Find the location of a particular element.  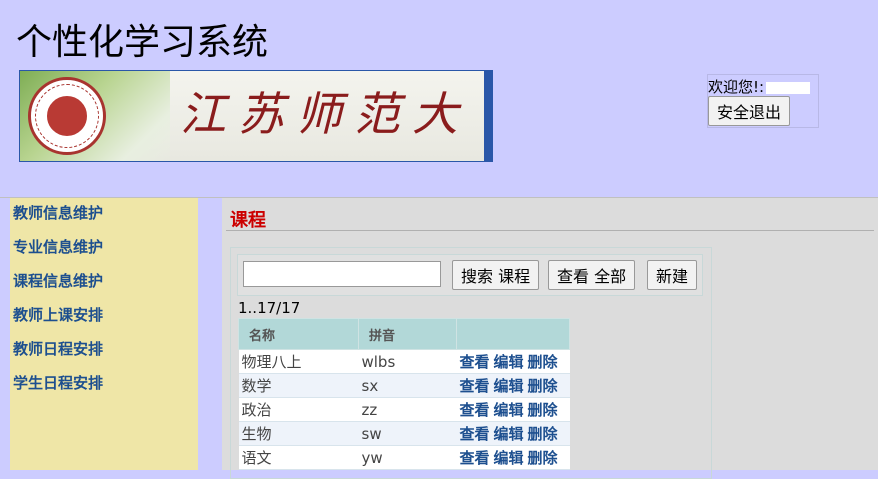

sidebar-item-teacher-class-schedule: 教师上课安排 is located at coordinates (104, 317).